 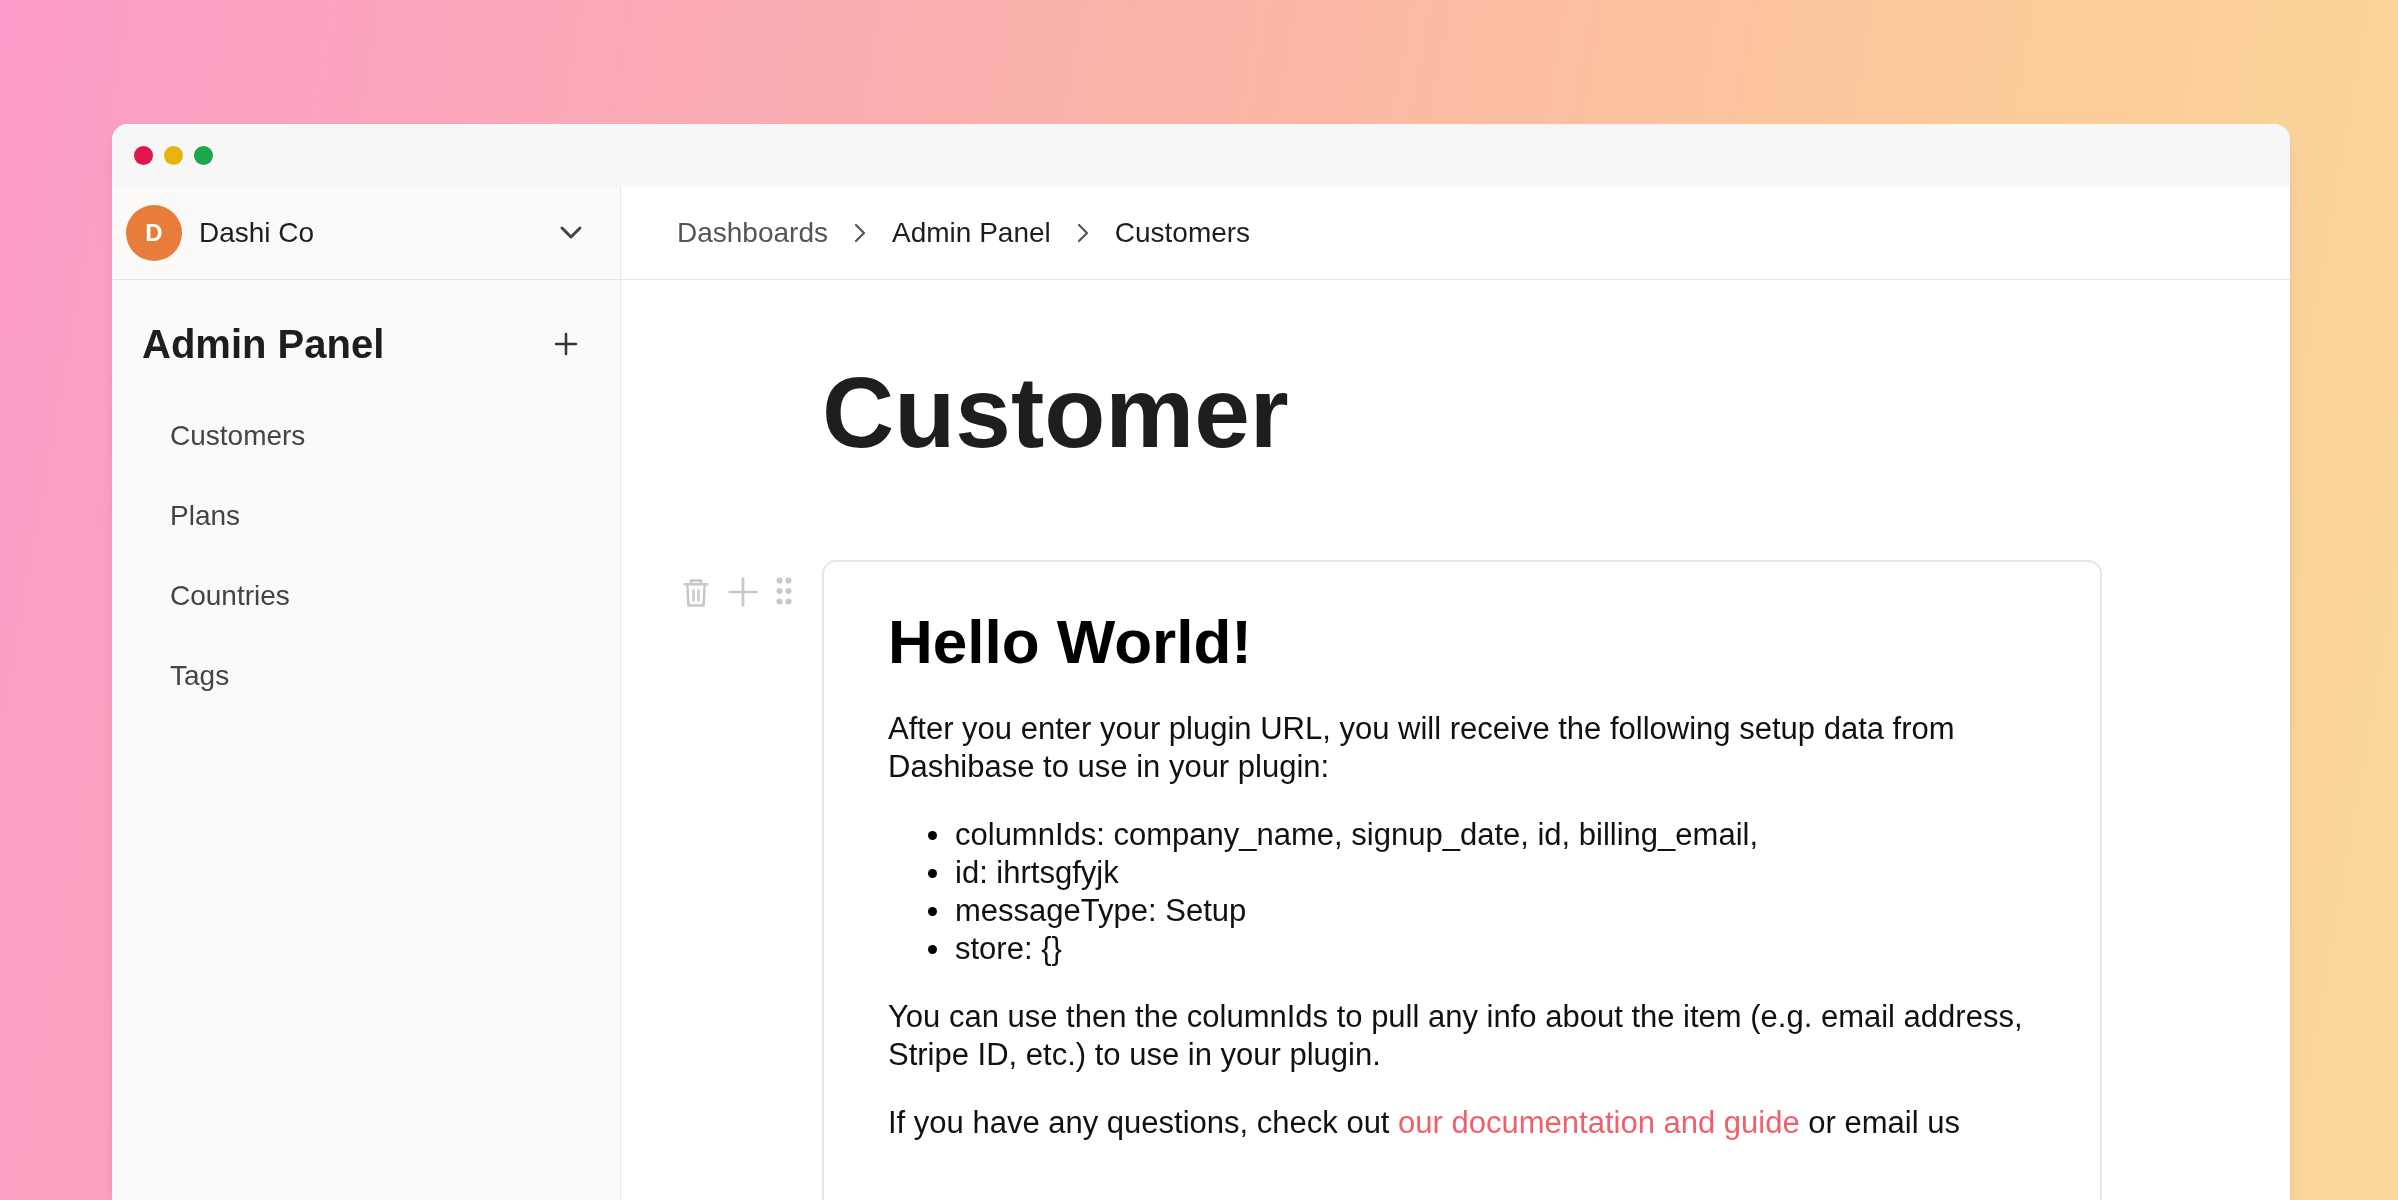 What do you see at coordinates (566, 344) in the screenshot?
I see `plus-icon` at bounding box center [566, 344].